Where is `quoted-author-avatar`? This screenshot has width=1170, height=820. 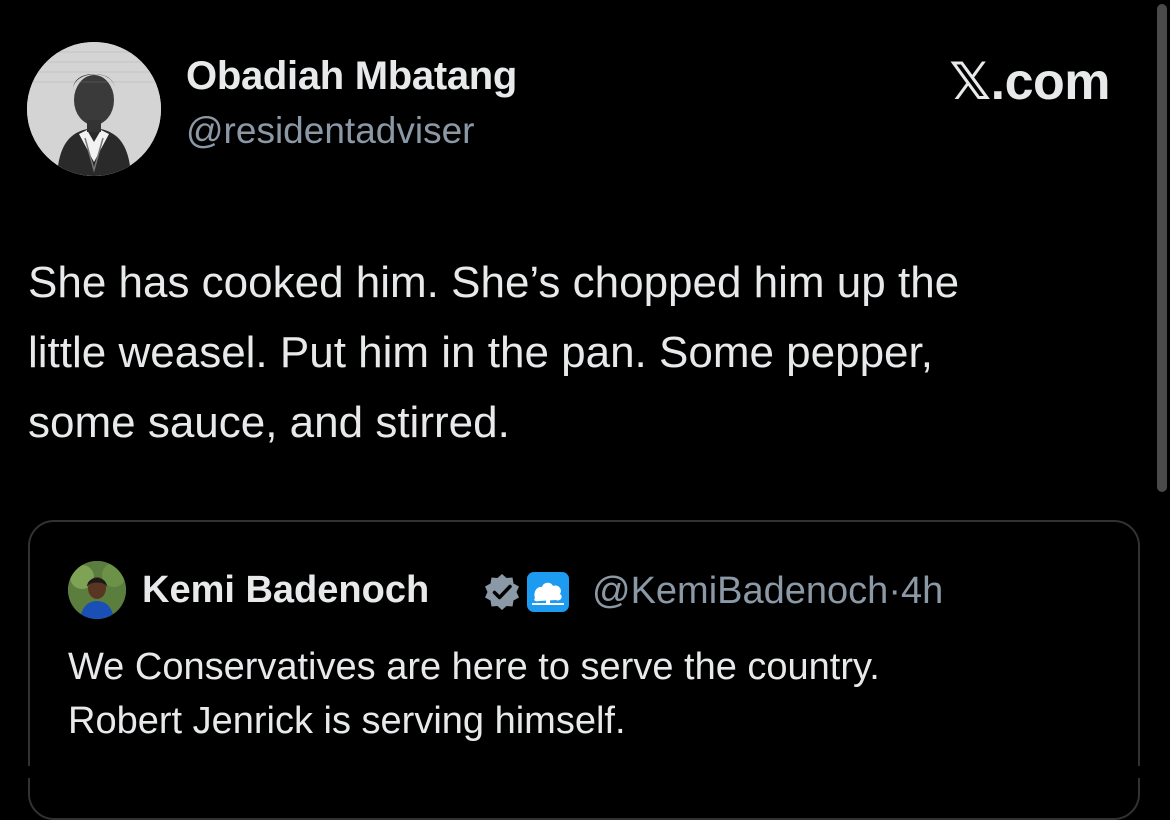
quoted-author-avatar is located at coordinates (97, 590).